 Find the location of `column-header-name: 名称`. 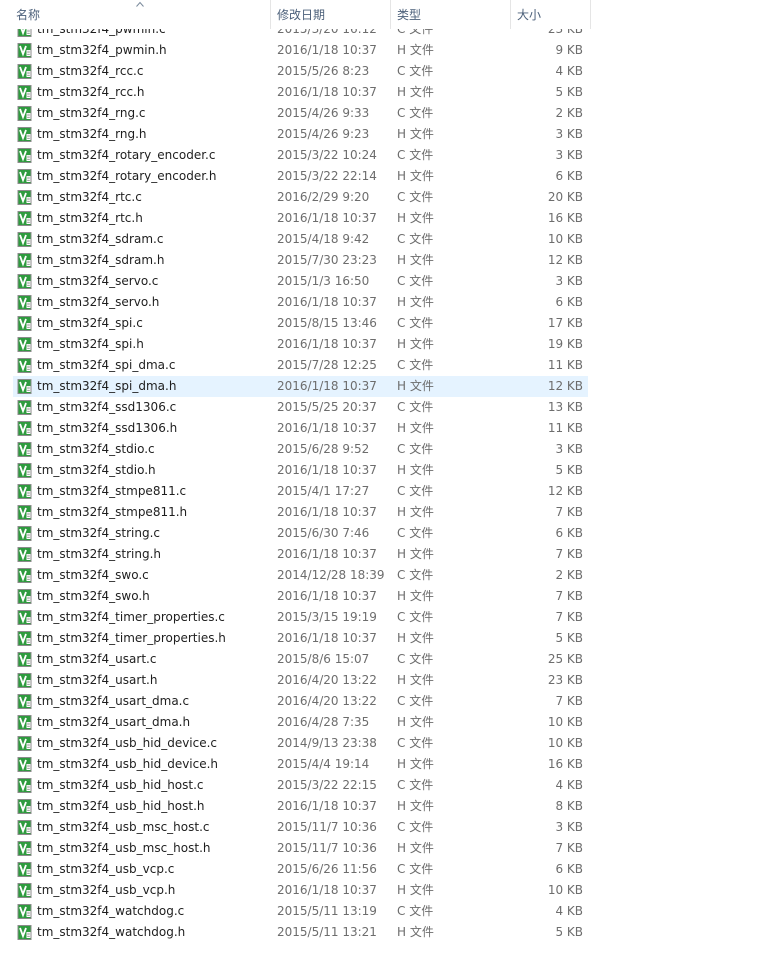

column-header-name: 名称 is located at coordinates (28, 14).